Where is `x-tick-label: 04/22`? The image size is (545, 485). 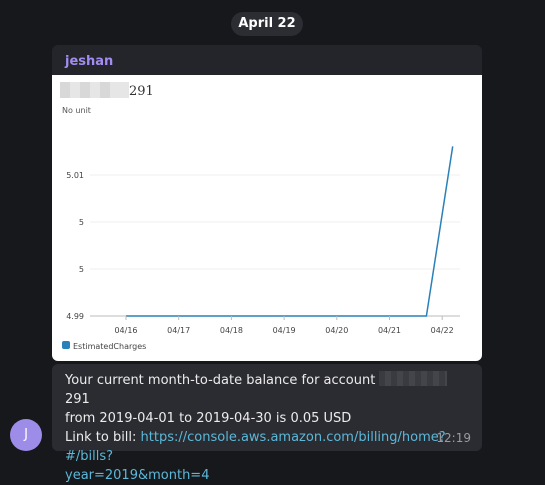
x-tick-label: 04/22 is located at coordinates (442, 330).